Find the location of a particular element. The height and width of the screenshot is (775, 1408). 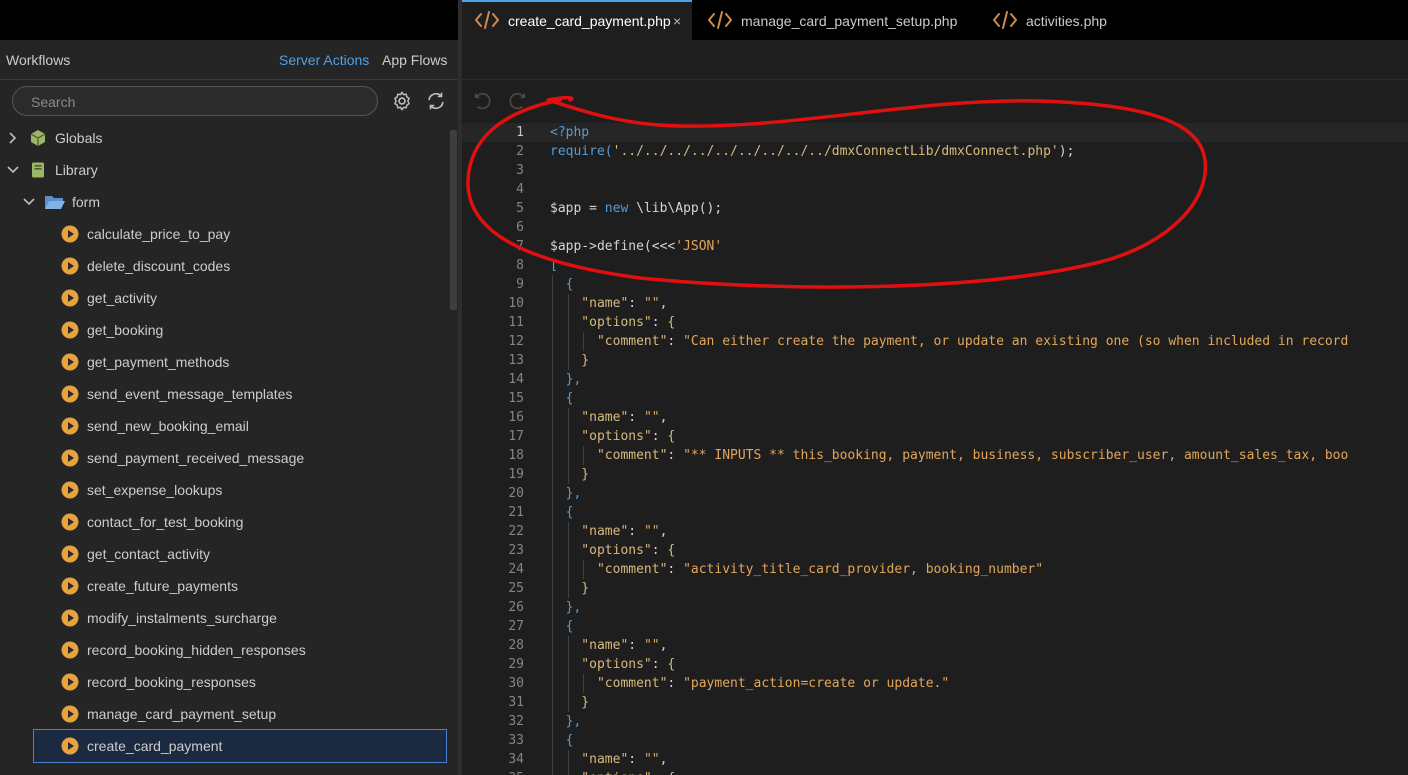

tree-scrollbar-thumb is located at coordinates (453, 220).